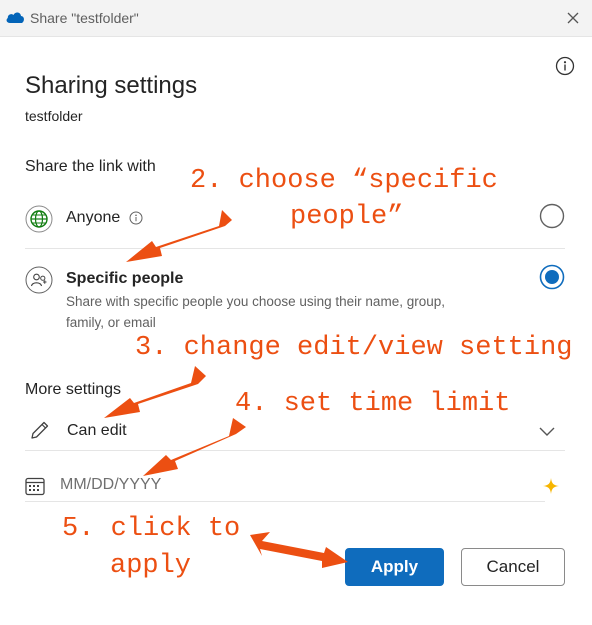 The image size is (592, 625). Describe the element at coordinates (296, 18) in the screenshot. I see `title-bar: Share "testfolder"` at that location.